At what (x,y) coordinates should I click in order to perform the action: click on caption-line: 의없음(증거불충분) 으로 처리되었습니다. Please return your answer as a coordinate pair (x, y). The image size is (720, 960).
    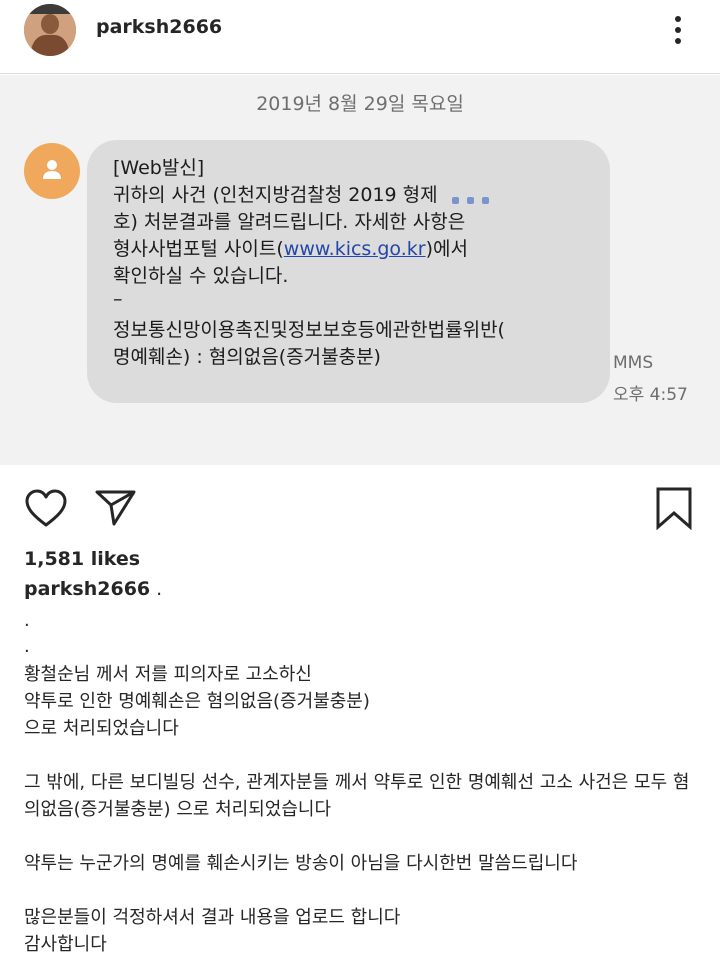
    Looking at the image, I should click on (178, 809).